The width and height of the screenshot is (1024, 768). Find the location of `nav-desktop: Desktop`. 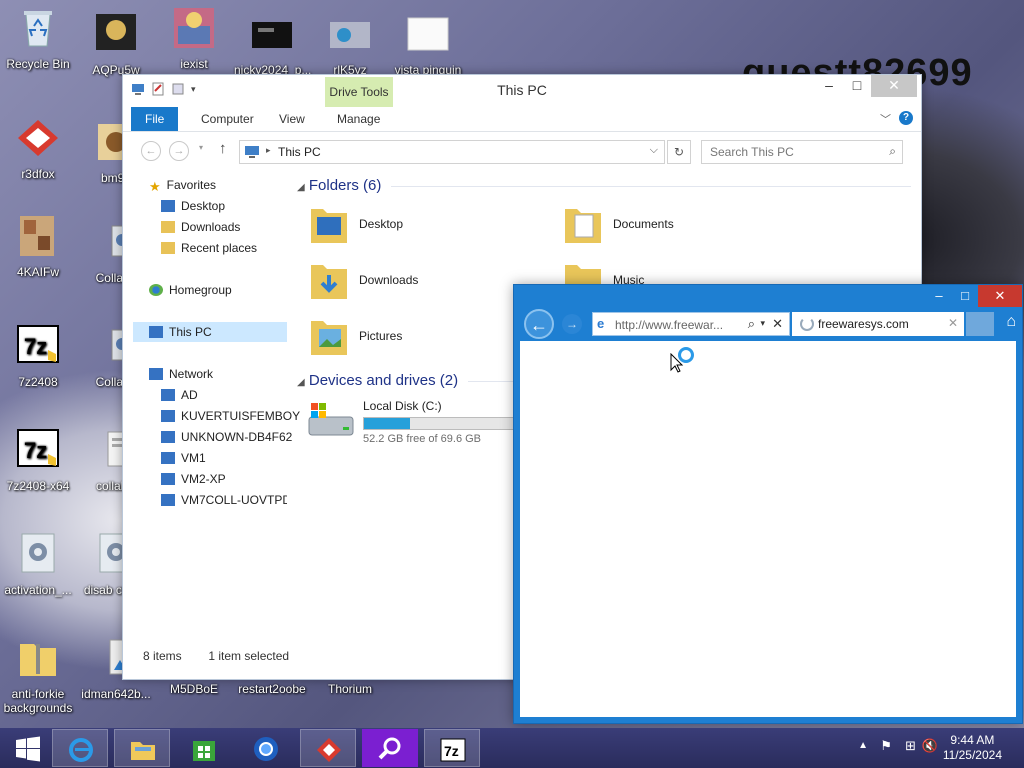

nav-desktop: Desktop is located at coordinates (193, 206).